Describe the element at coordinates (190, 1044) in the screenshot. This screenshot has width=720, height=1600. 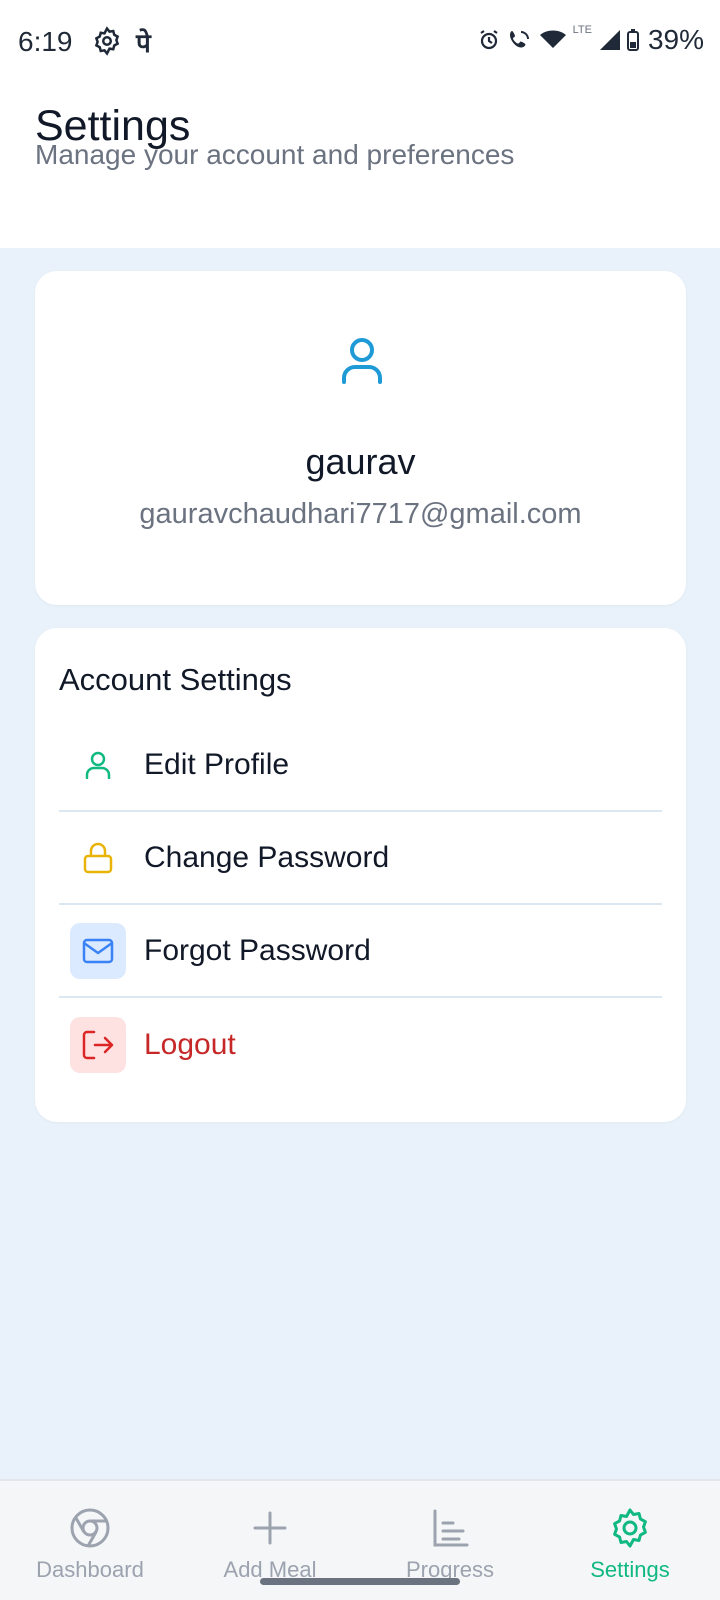
I see `logout-label: Logout` at that location.